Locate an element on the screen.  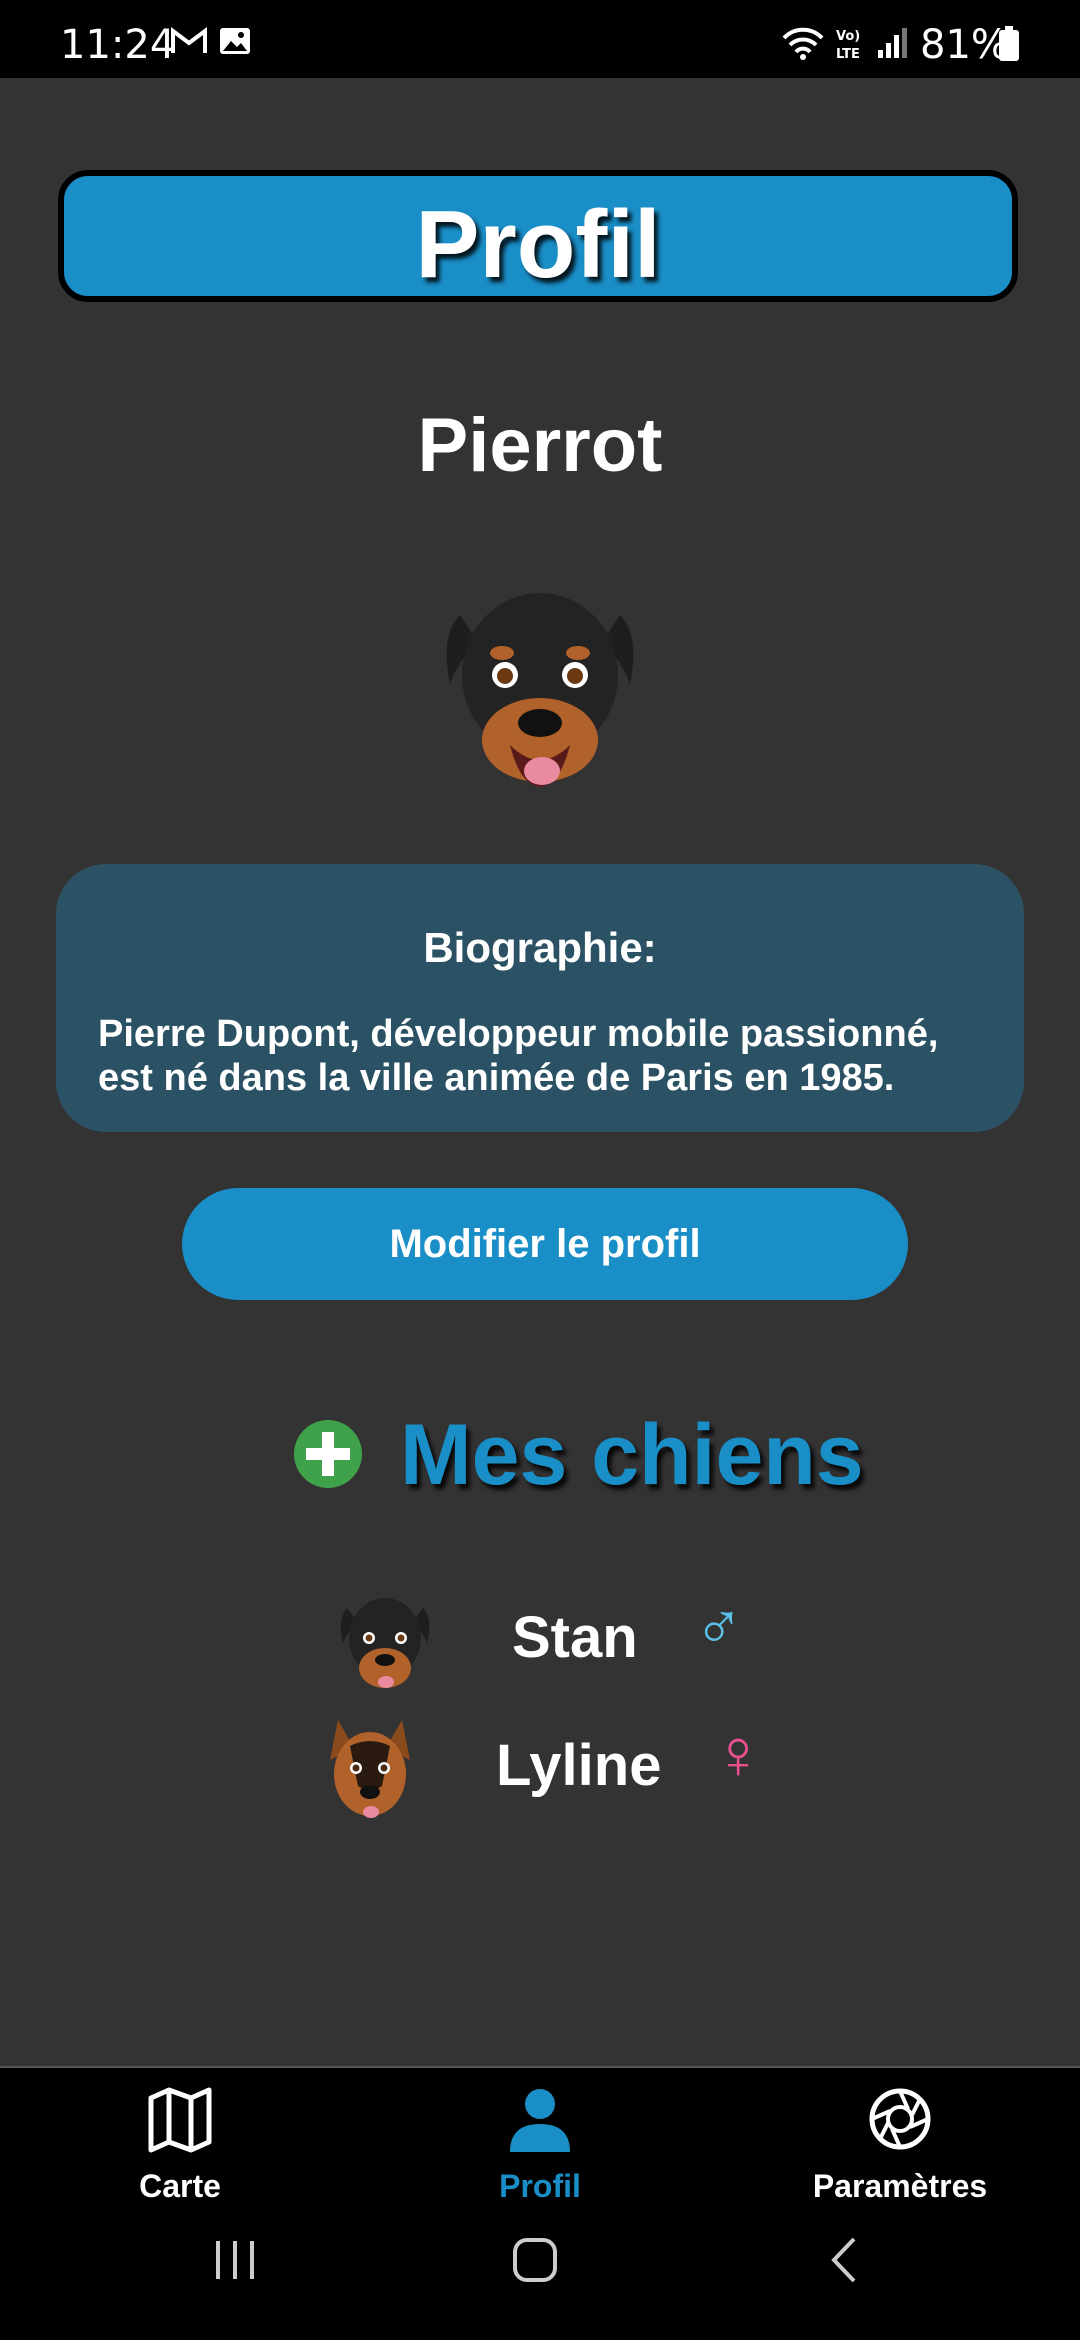
nav-label-carte: Carte is located at coordinates (180, 2186).